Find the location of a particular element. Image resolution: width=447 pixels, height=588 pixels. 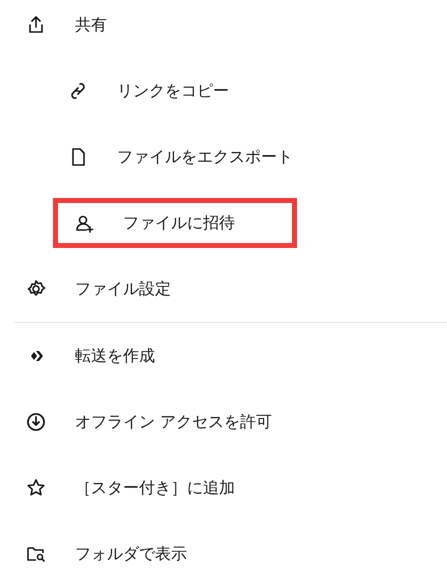

menu-item: リンクをコピー is located at coordinates (148, 91).